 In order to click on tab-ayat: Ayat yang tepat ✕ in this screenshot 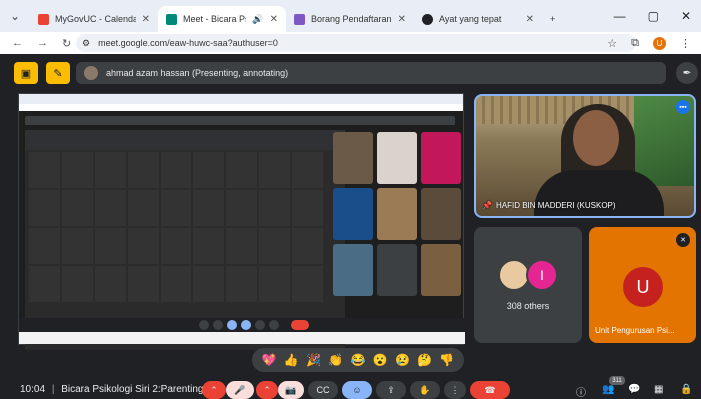, I will do `click(478, 19)`.